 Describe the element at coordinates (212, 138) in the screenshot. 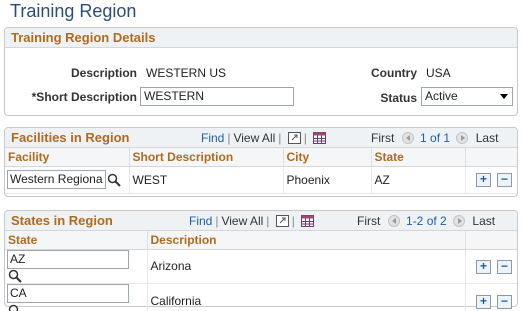

I see `facilities-find-link: Find` at that location.